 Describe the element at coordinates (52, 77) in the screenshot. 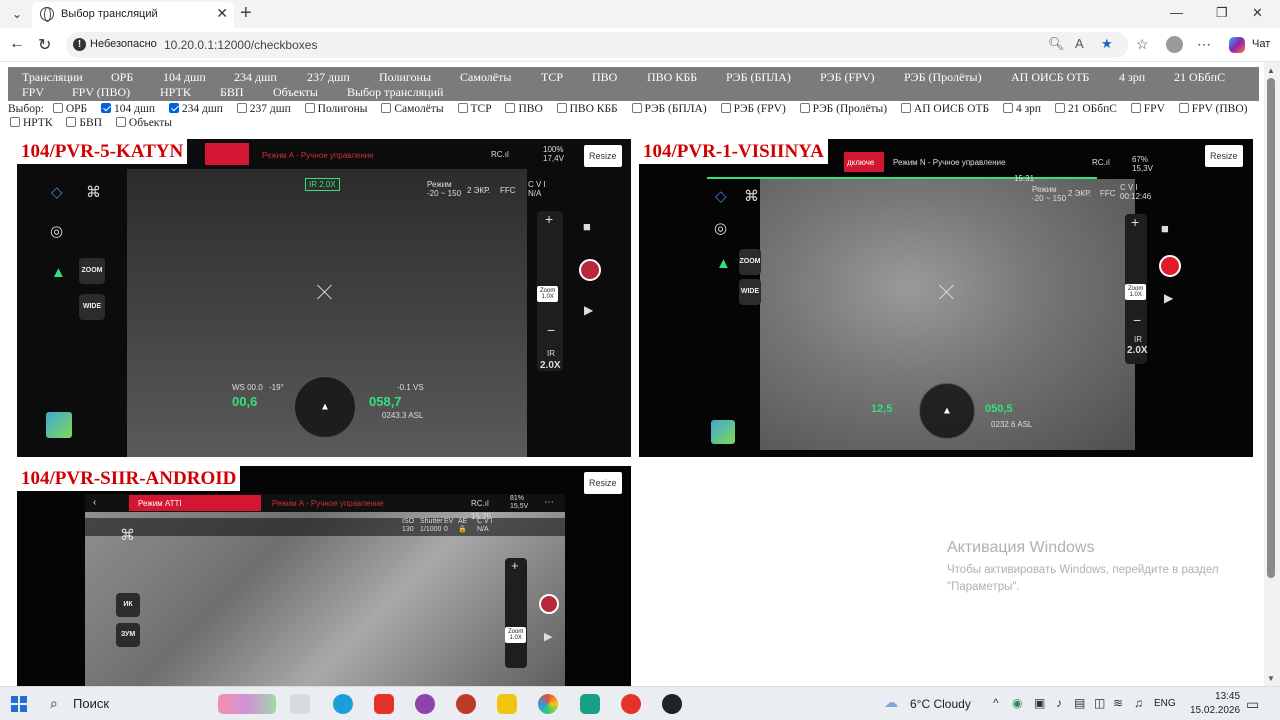

I see `nav-link: Трансляции` at that location.